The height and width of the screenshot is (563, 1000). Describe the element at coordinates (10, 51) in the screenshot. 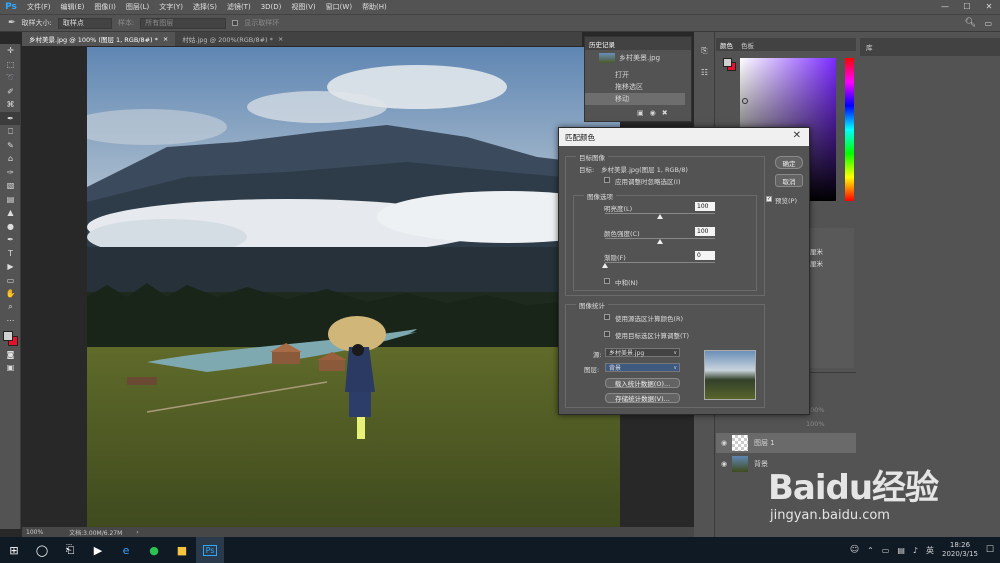

I see `move-tool-icon: ✛` at that location.